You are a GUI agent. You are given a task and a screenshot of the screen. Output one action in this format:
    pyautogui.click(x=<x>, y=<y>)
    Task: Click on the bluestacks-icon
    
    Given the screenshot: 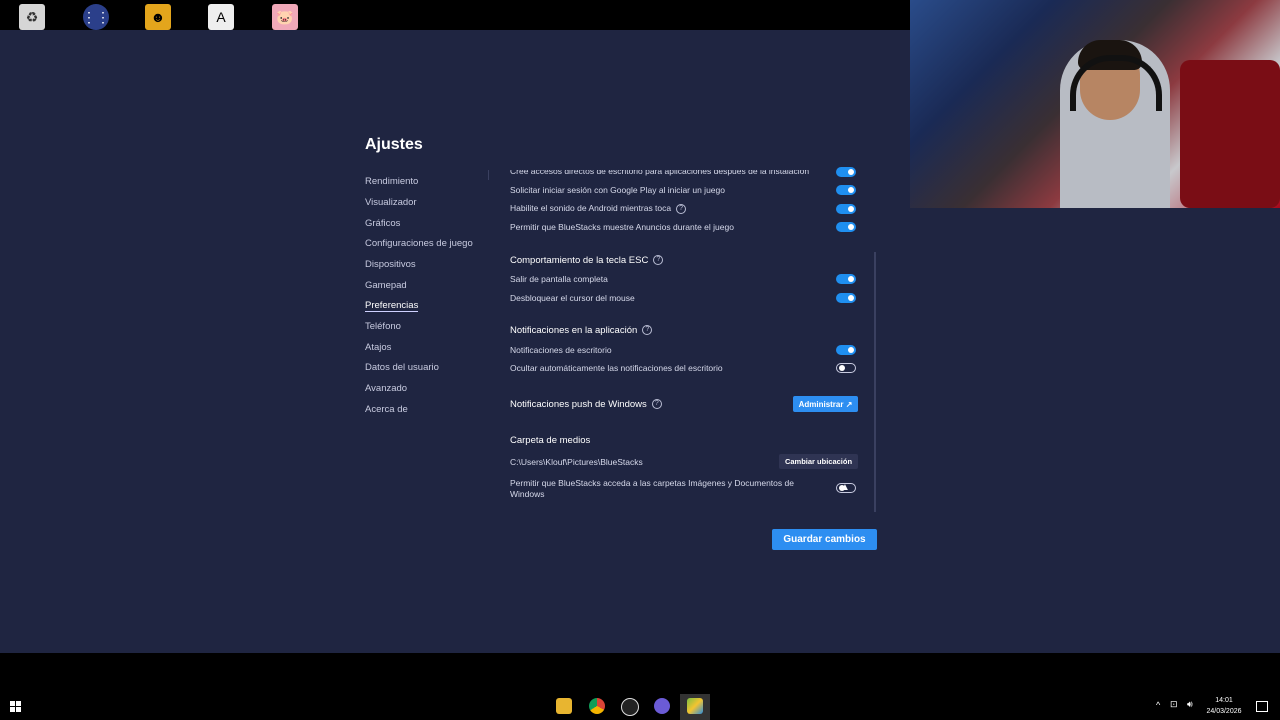 What is the action you would take?
    pyautogui.click(x=695, y=706)
    